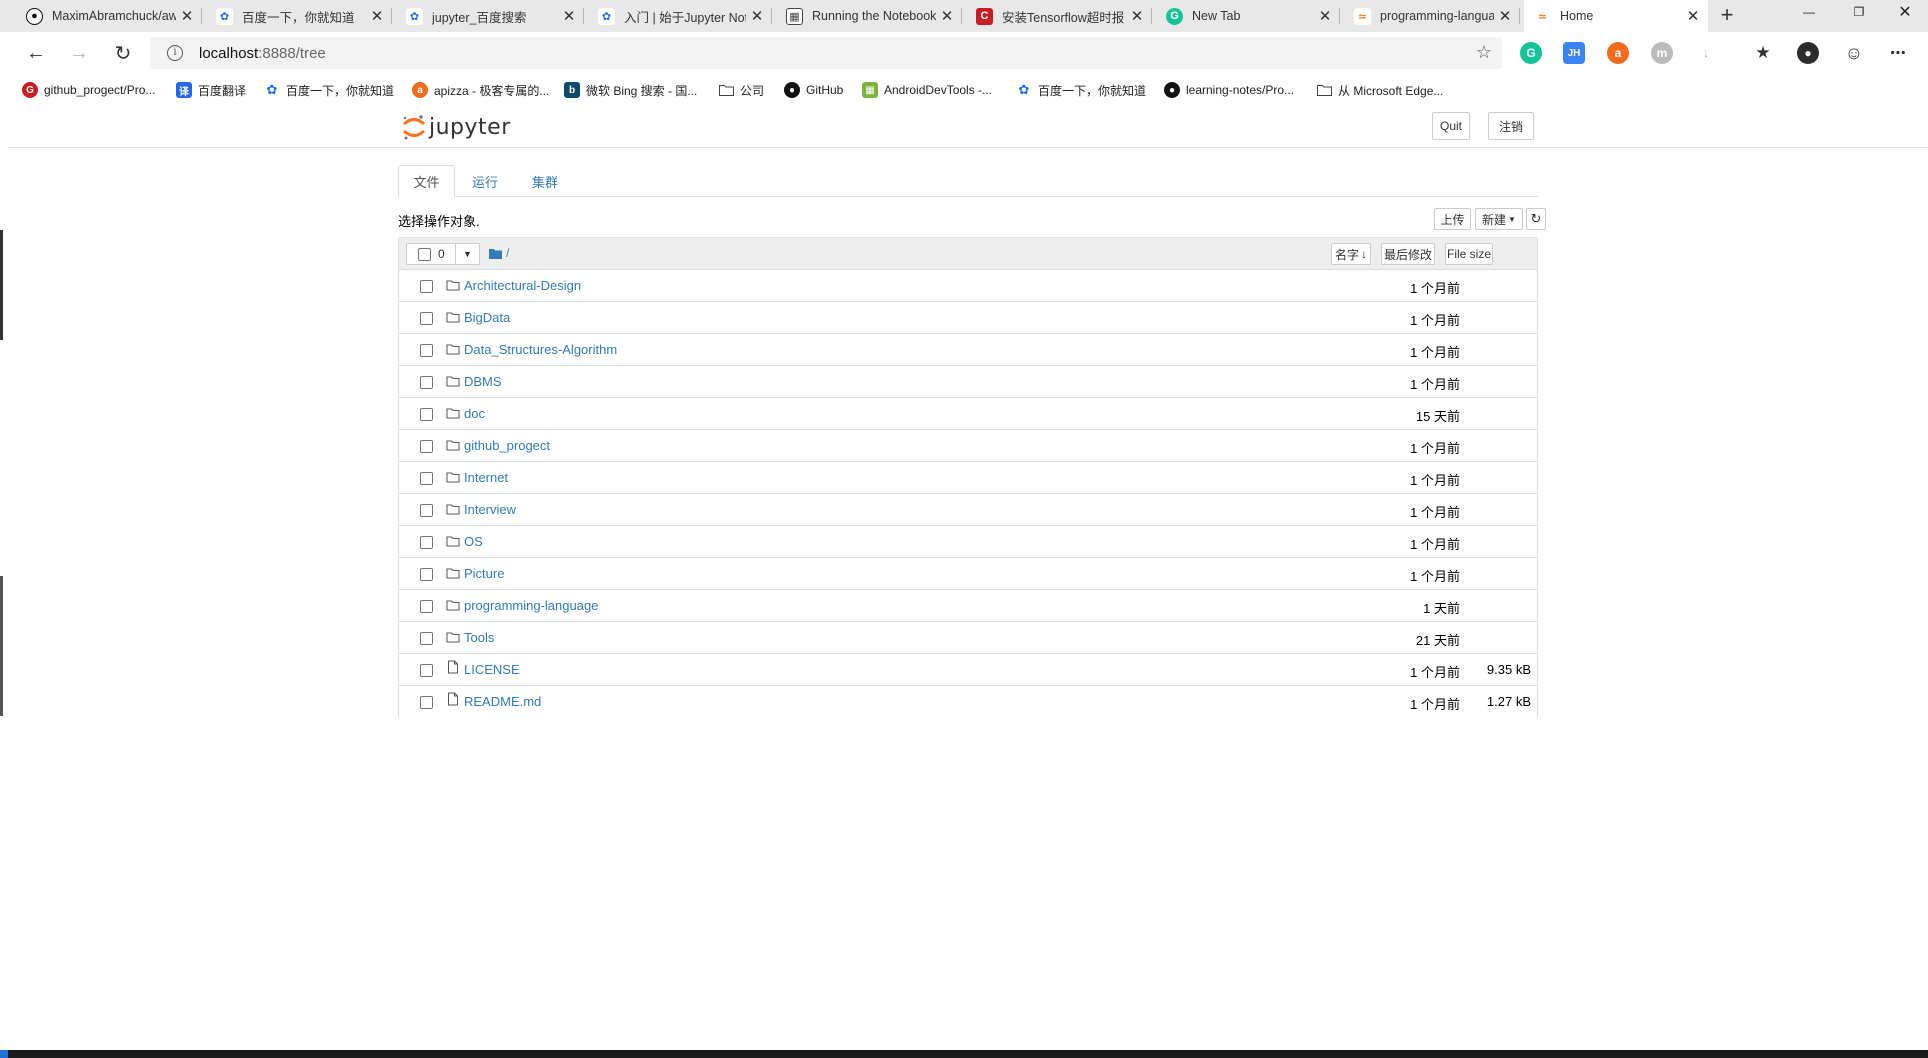  What do you see at coordinates (1484, 52) in the screenshot?
I see `favorite-star-icon: ☆` at bounding box center [1484, 52].